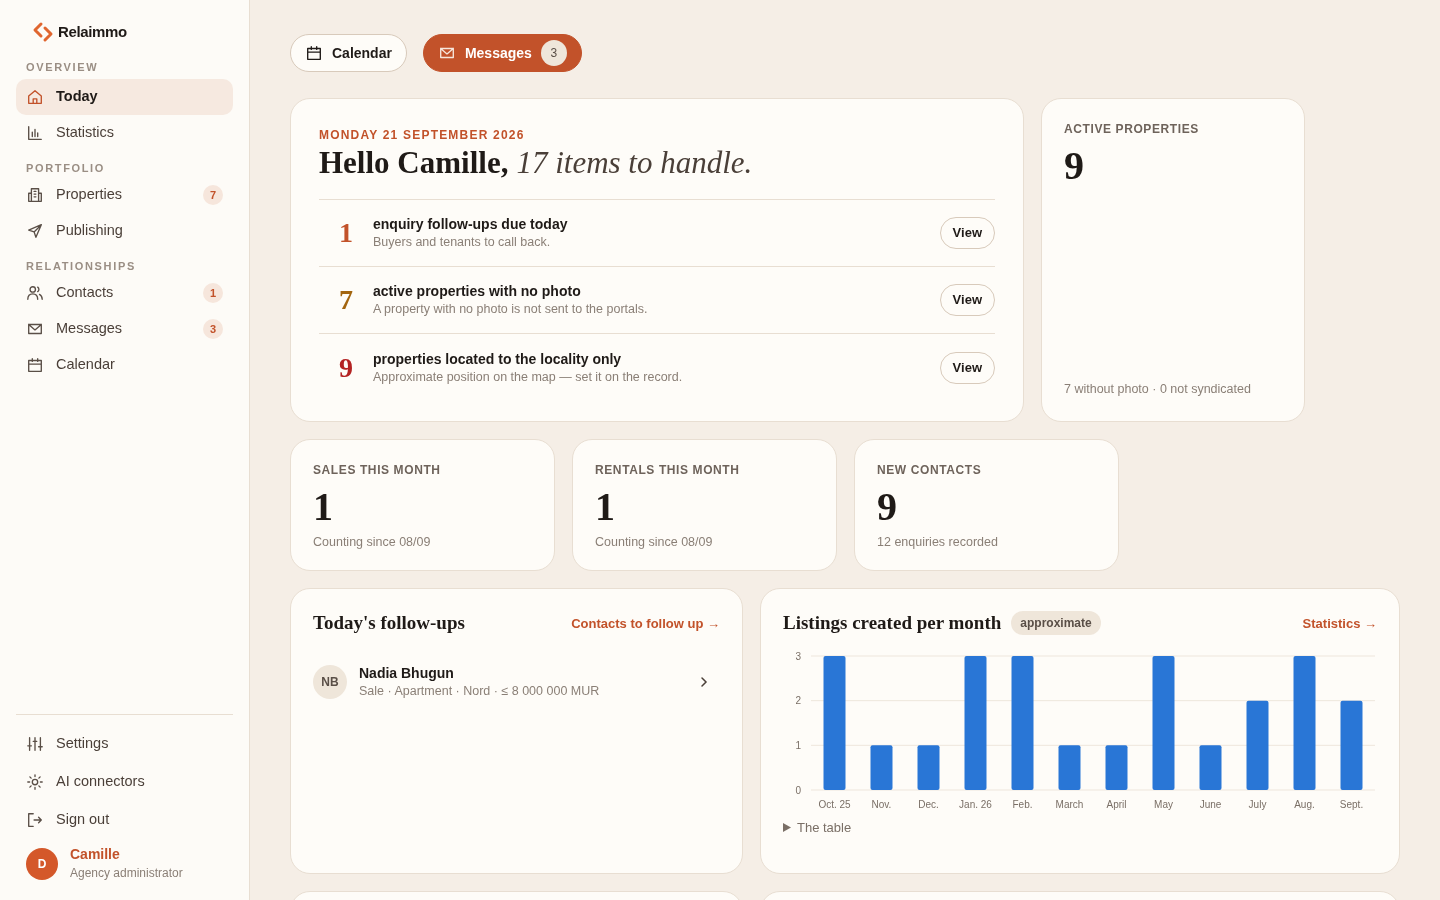  I want to click on axis-tick-label: Dec., so click(928, 804).